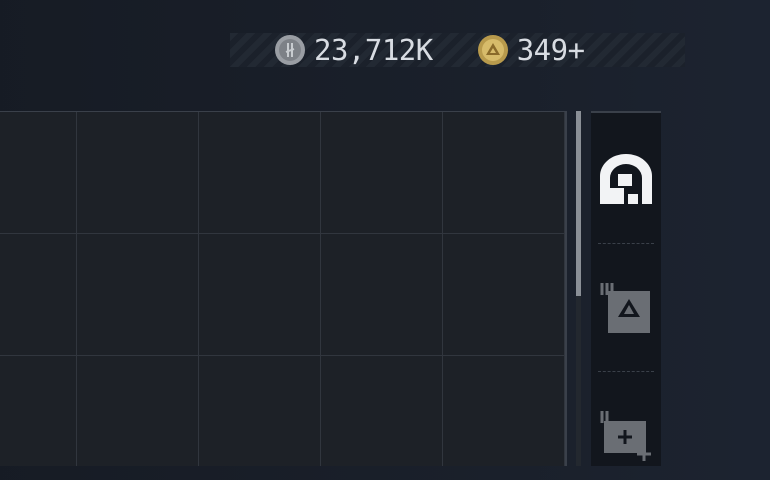 The height and width of the screenshot is (480, 770). I want to click on coin-icon, so click(290, 50).